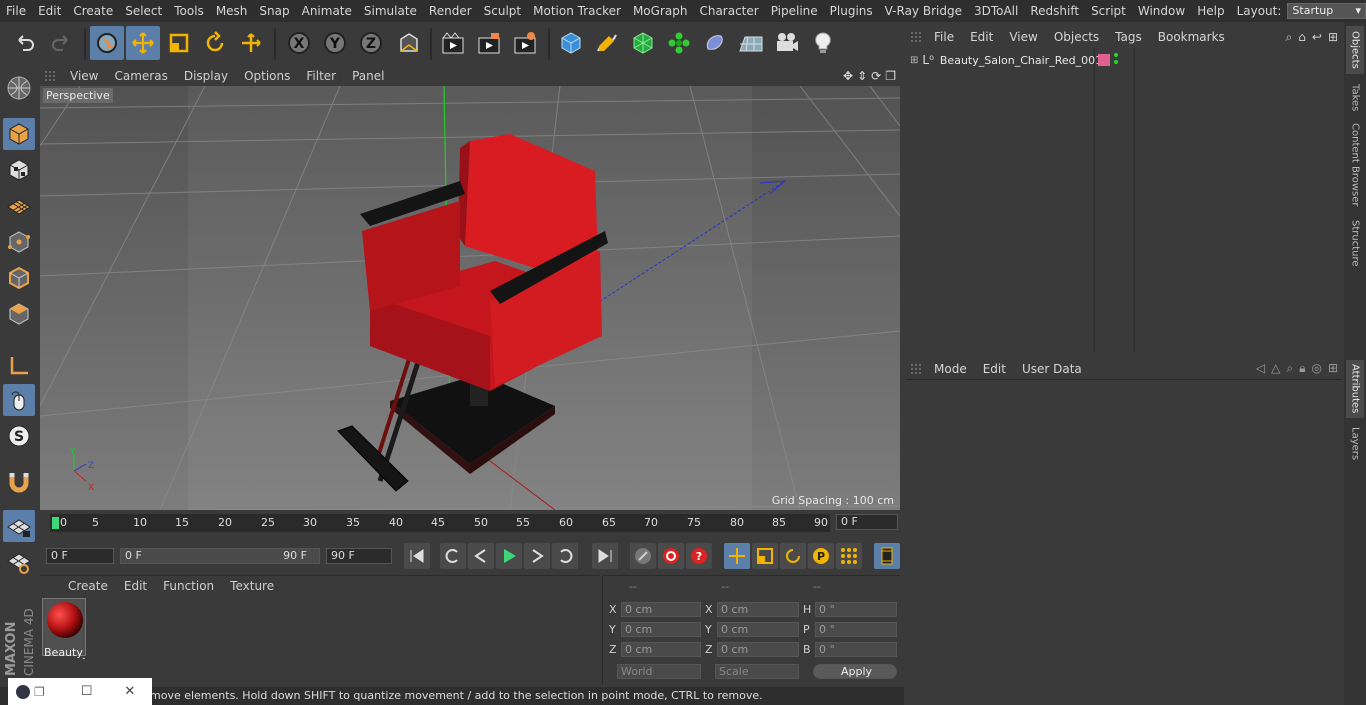 This screenshot has width=1366, height=705. I want to click on redo-icon, so click(61, 43).